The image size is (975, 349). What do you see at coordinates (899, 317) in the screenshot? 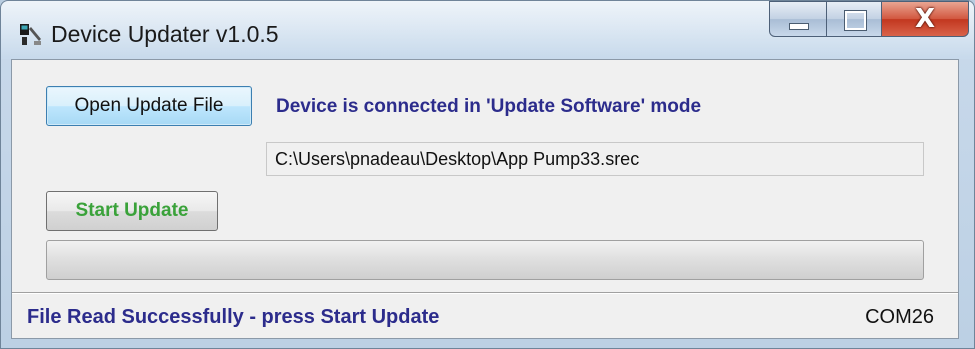
I see `com-port-label: COM26` at bounding box center [899, 317].